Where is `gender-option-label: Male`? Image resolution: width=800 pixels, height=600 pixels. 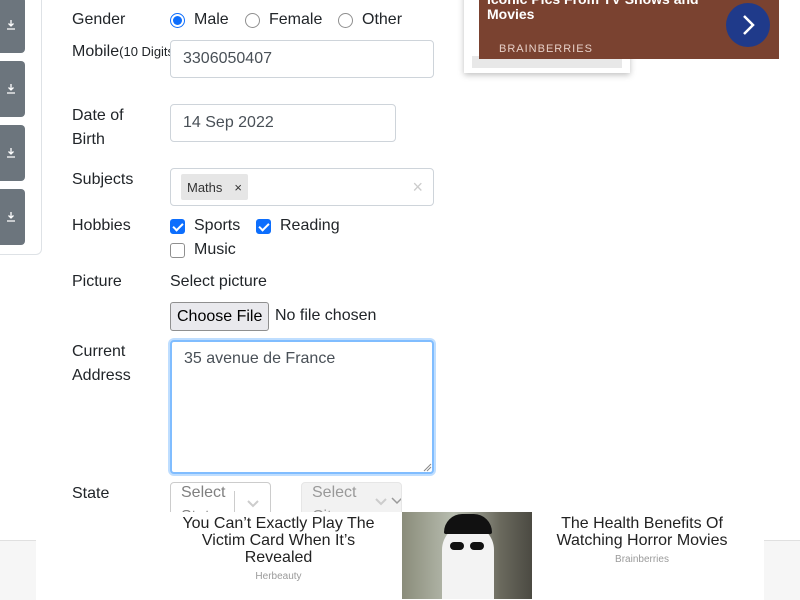 gender-option-label: Male is located at coordinates (211, 19).